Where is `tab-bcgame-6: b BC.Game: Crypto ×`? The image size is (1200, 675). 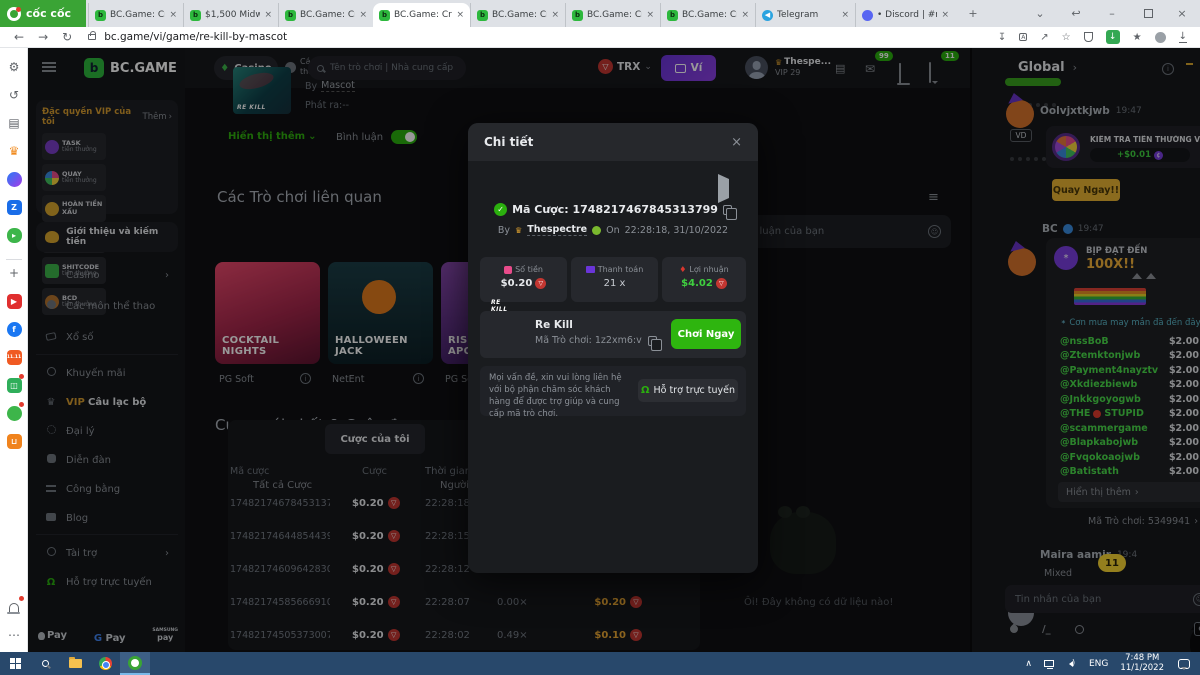
tab-bcgame-6: b BC.Game: Crypto × is located at coordinates (707, 15).